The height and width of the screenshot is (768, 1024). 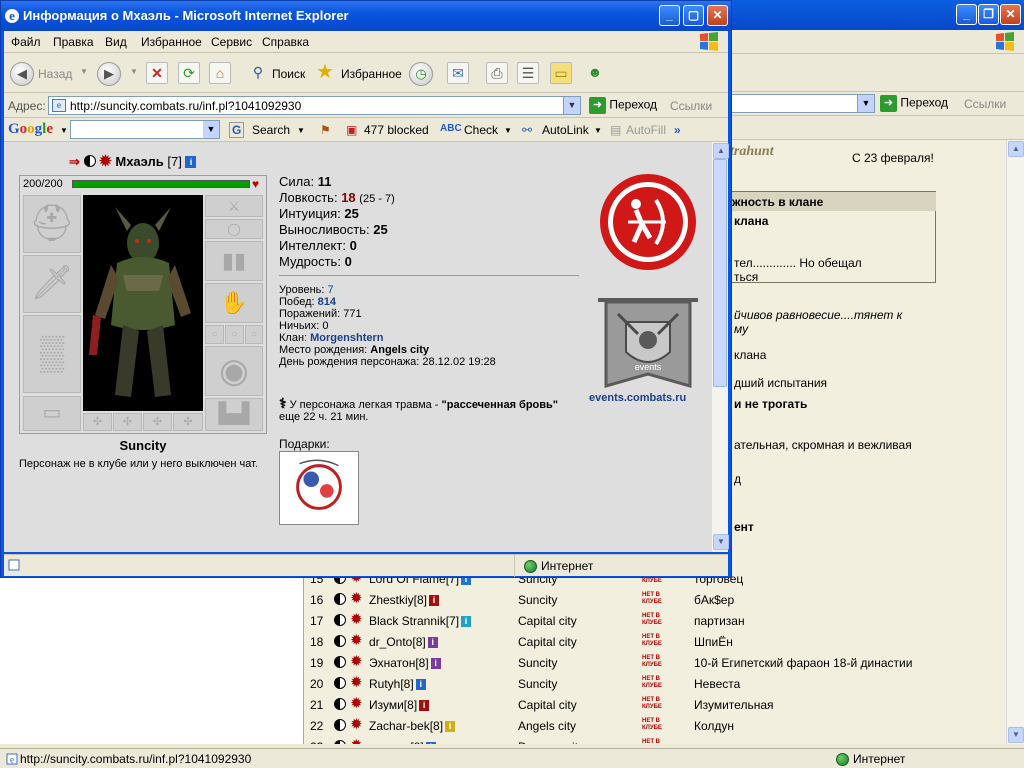 What do you see at coordinates (234, 303) in the screenshot?
I see `gloves-slot-icon: ✋` at bounding box center [234, 303].